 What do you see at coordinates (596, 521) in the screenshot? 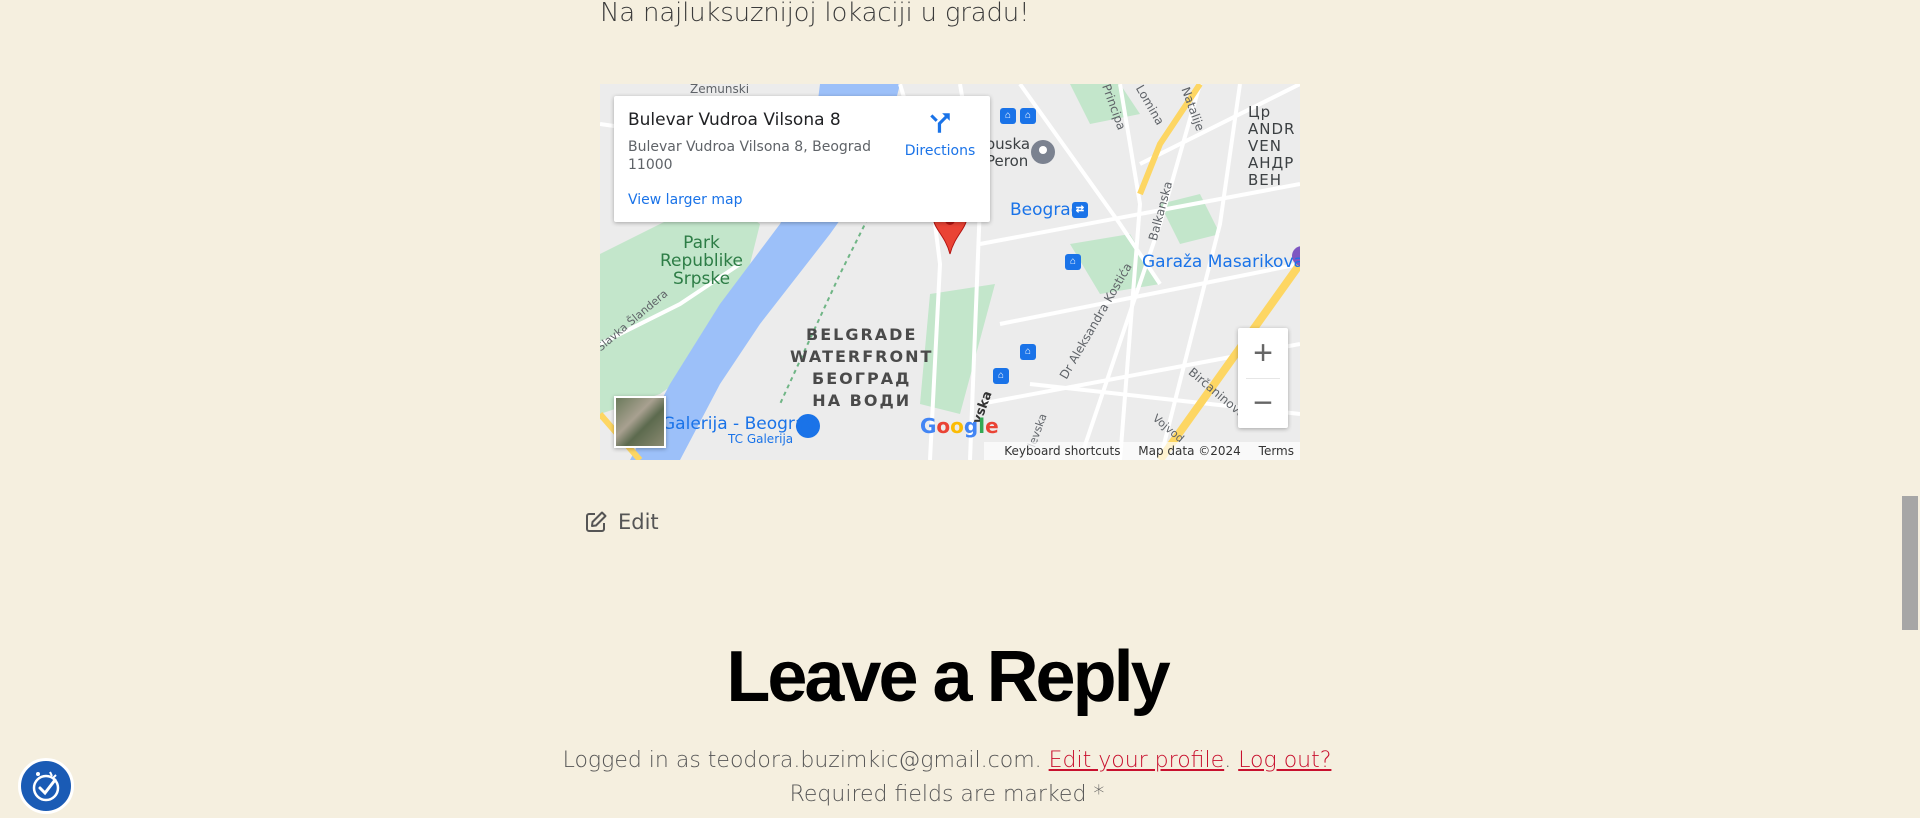
I see `edit-icon` at bounding box center [596, 521].